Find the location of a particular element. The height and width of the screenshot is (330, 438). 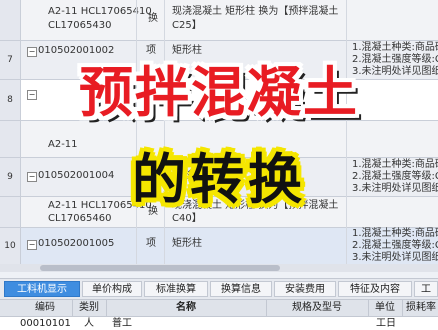

tab-conversion-info: 换算信息 is located at coordinates (241, 289).